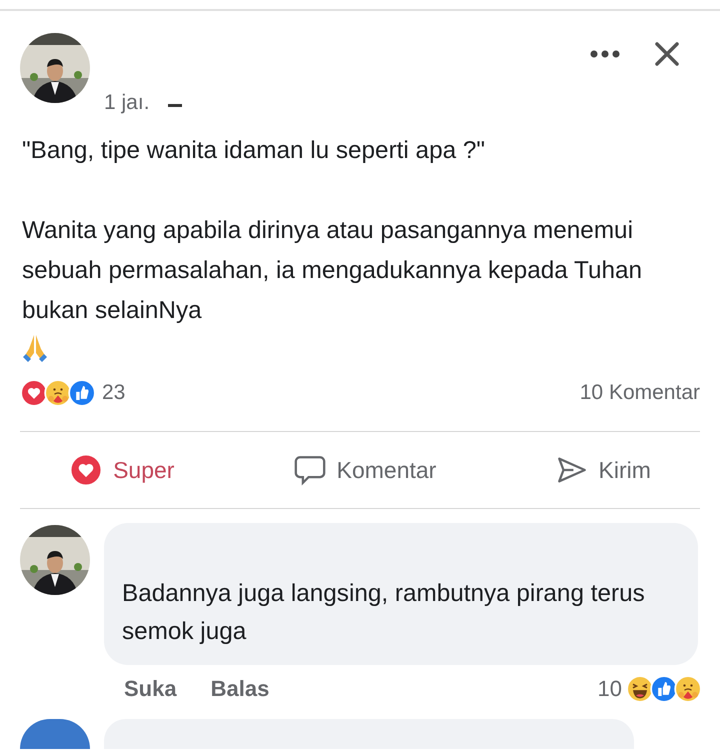 This screenshot has height=754, width=720. I want to click on speech-bubble-icon, so click(309, 470).